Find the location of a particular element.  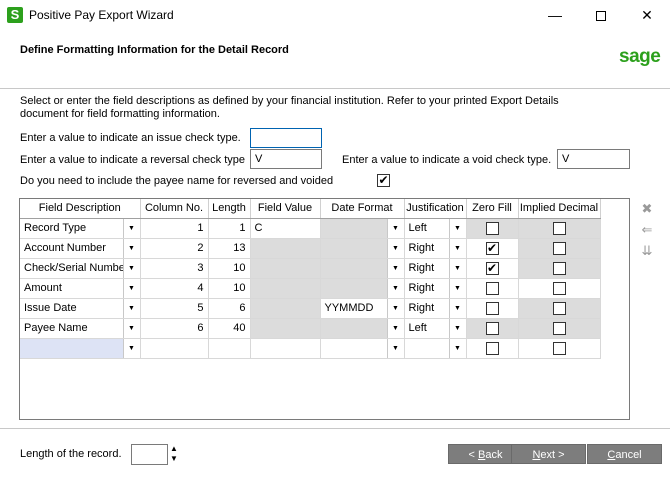

table-row: Amount ▼ 4 10 ▼ Right ▼ is located at coordinates (310, 288).